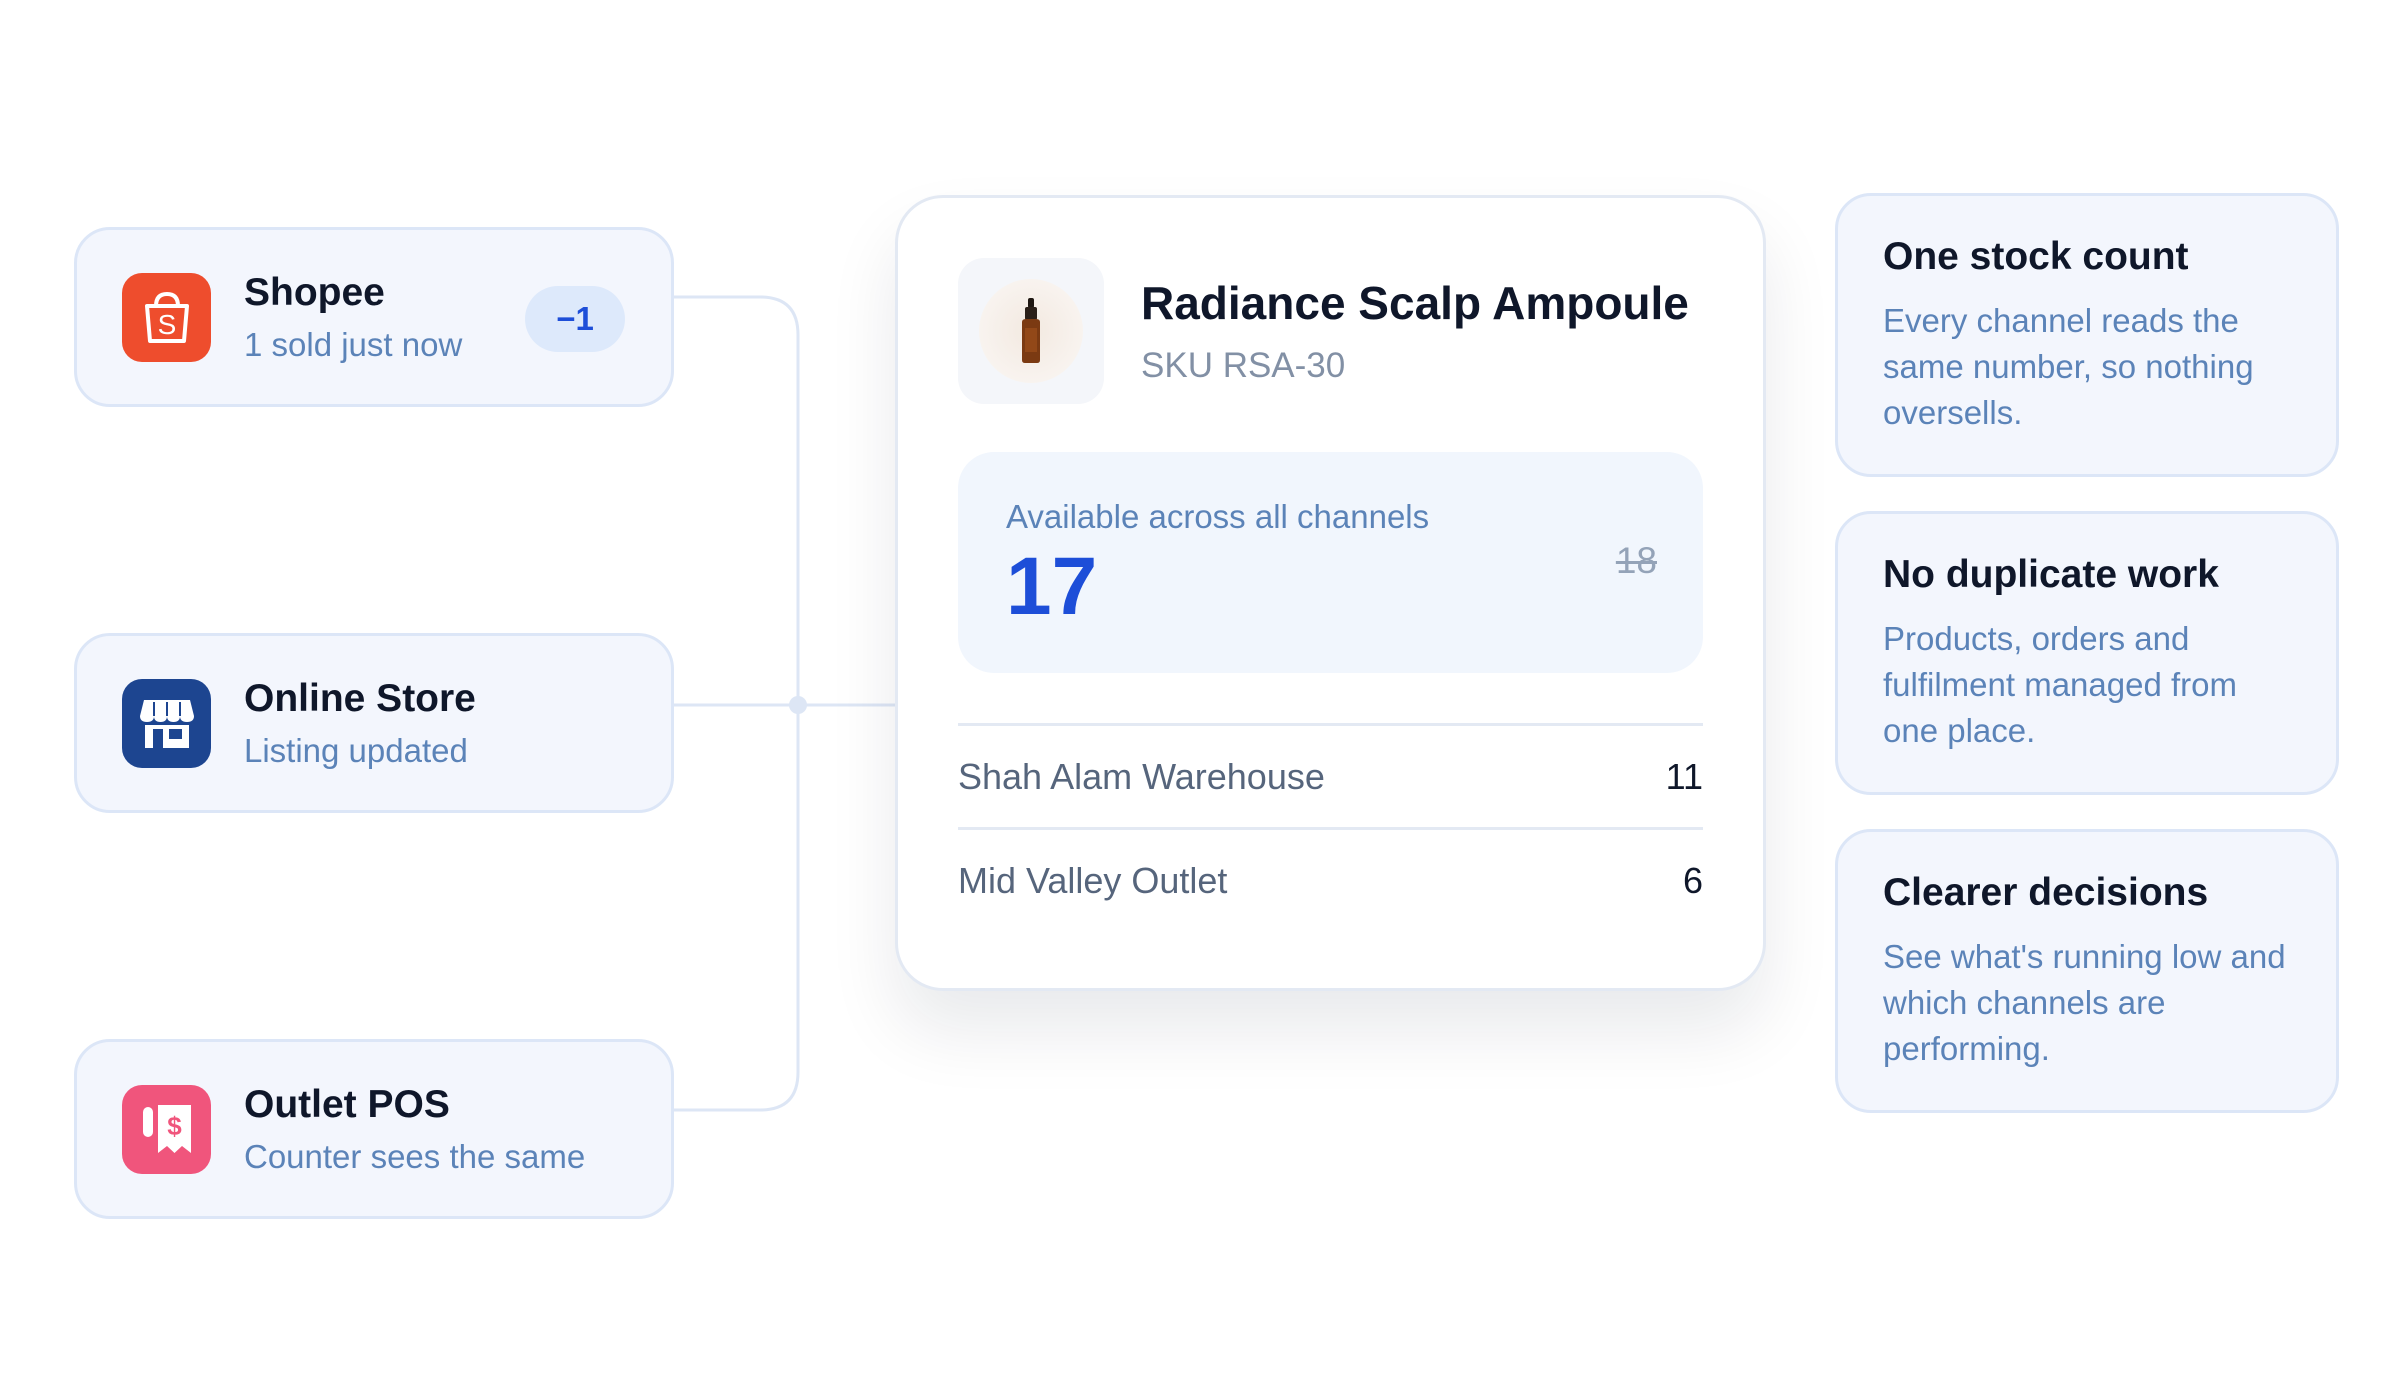 Image resolution: width=2400 pixels, height=1400 pixels. I want to click on storefront-icon, so click(166, 723).